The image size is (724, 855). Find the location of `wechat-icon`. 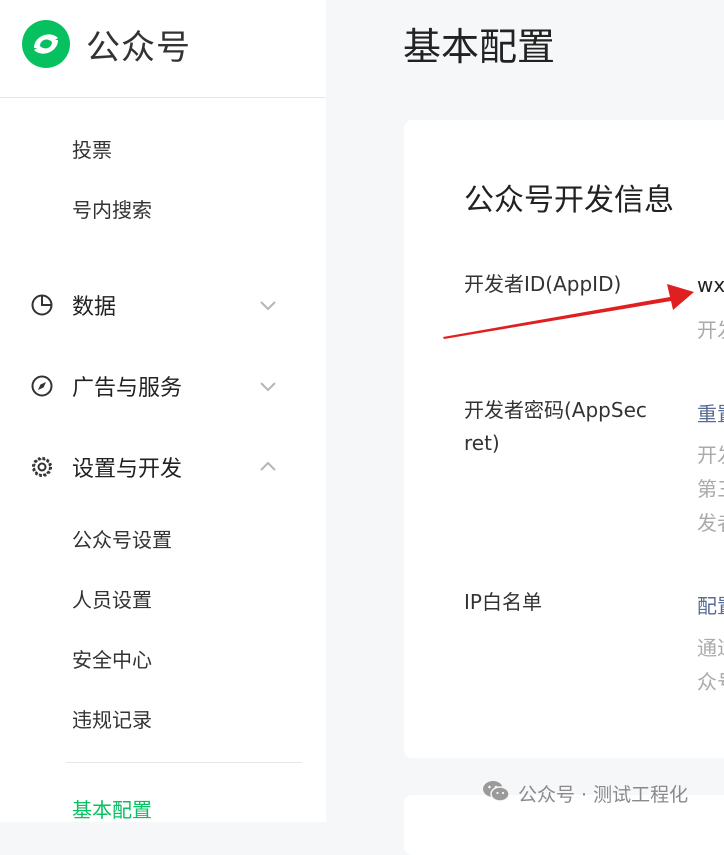

wechat-icon is located at coordinates (496, 793).